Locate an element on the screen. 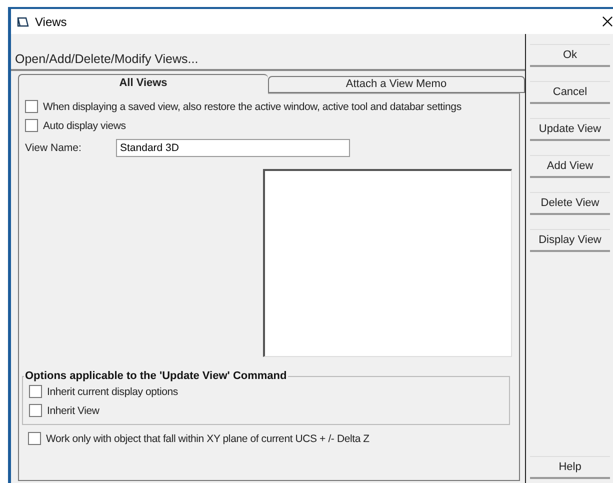 The image size is (613, 483). checkbox-label: Inherit View is located at coordinates (73, 410).